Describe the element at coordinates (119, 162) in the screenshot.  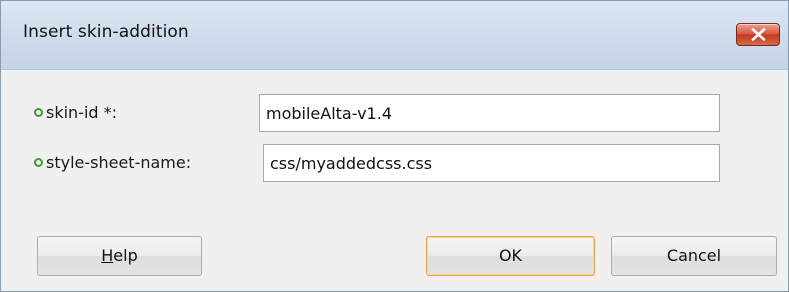
I see `style-sheet-name-label: style-sheet-name:` at that location.